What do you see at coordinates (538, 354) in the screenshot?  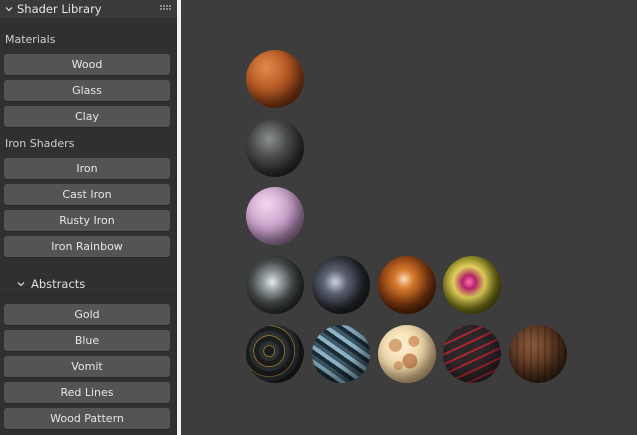 I see `wood-pattern-preview` at bounding box center [538, 354].